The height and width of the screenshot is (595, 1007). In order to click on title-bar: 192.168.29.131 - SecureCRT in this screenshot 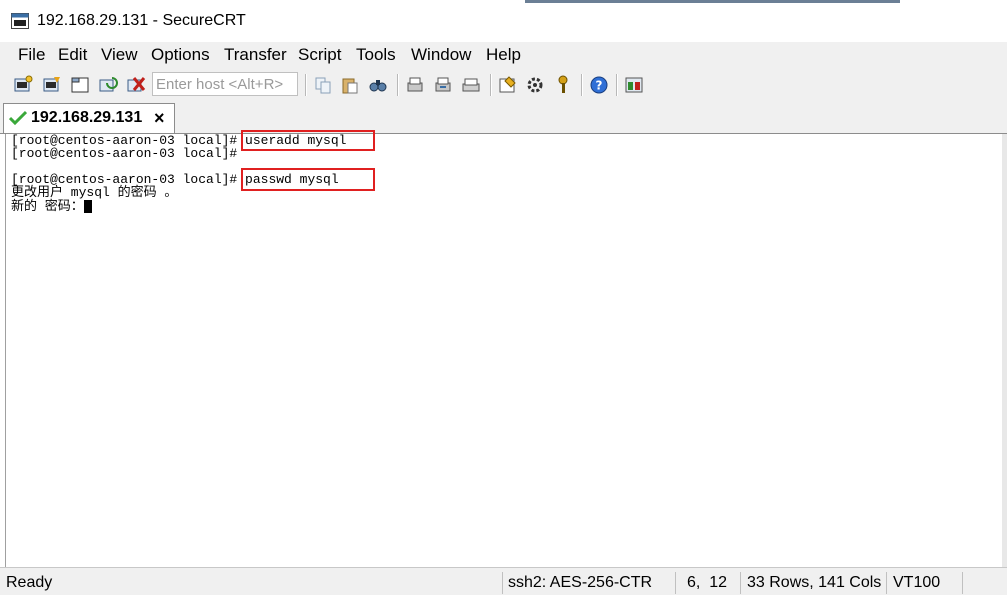, I will do `click(503, 21)`.